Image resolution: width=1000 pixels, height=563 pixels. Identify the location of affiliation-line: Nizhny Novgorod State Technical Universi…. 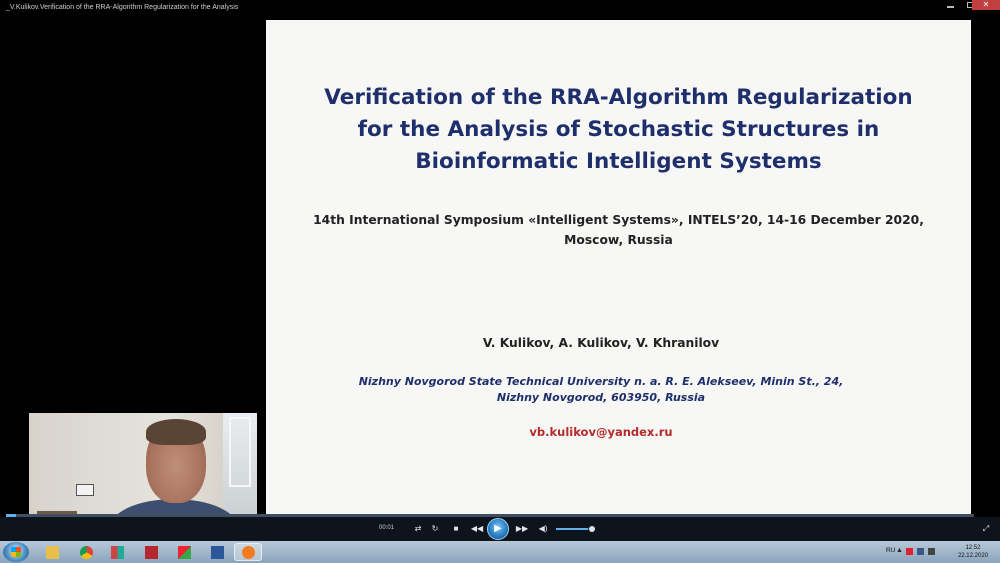
(601, 381).